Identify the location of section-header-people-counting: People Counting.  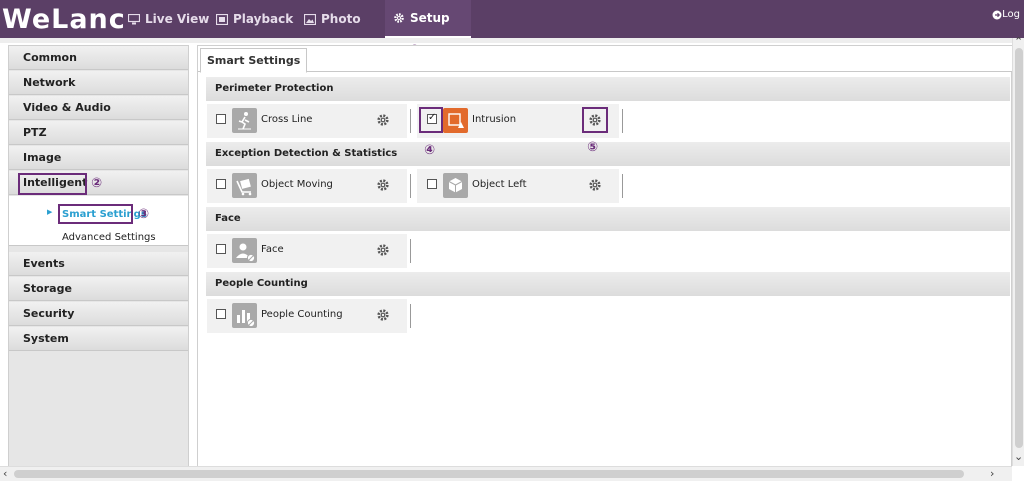
(608, 284).